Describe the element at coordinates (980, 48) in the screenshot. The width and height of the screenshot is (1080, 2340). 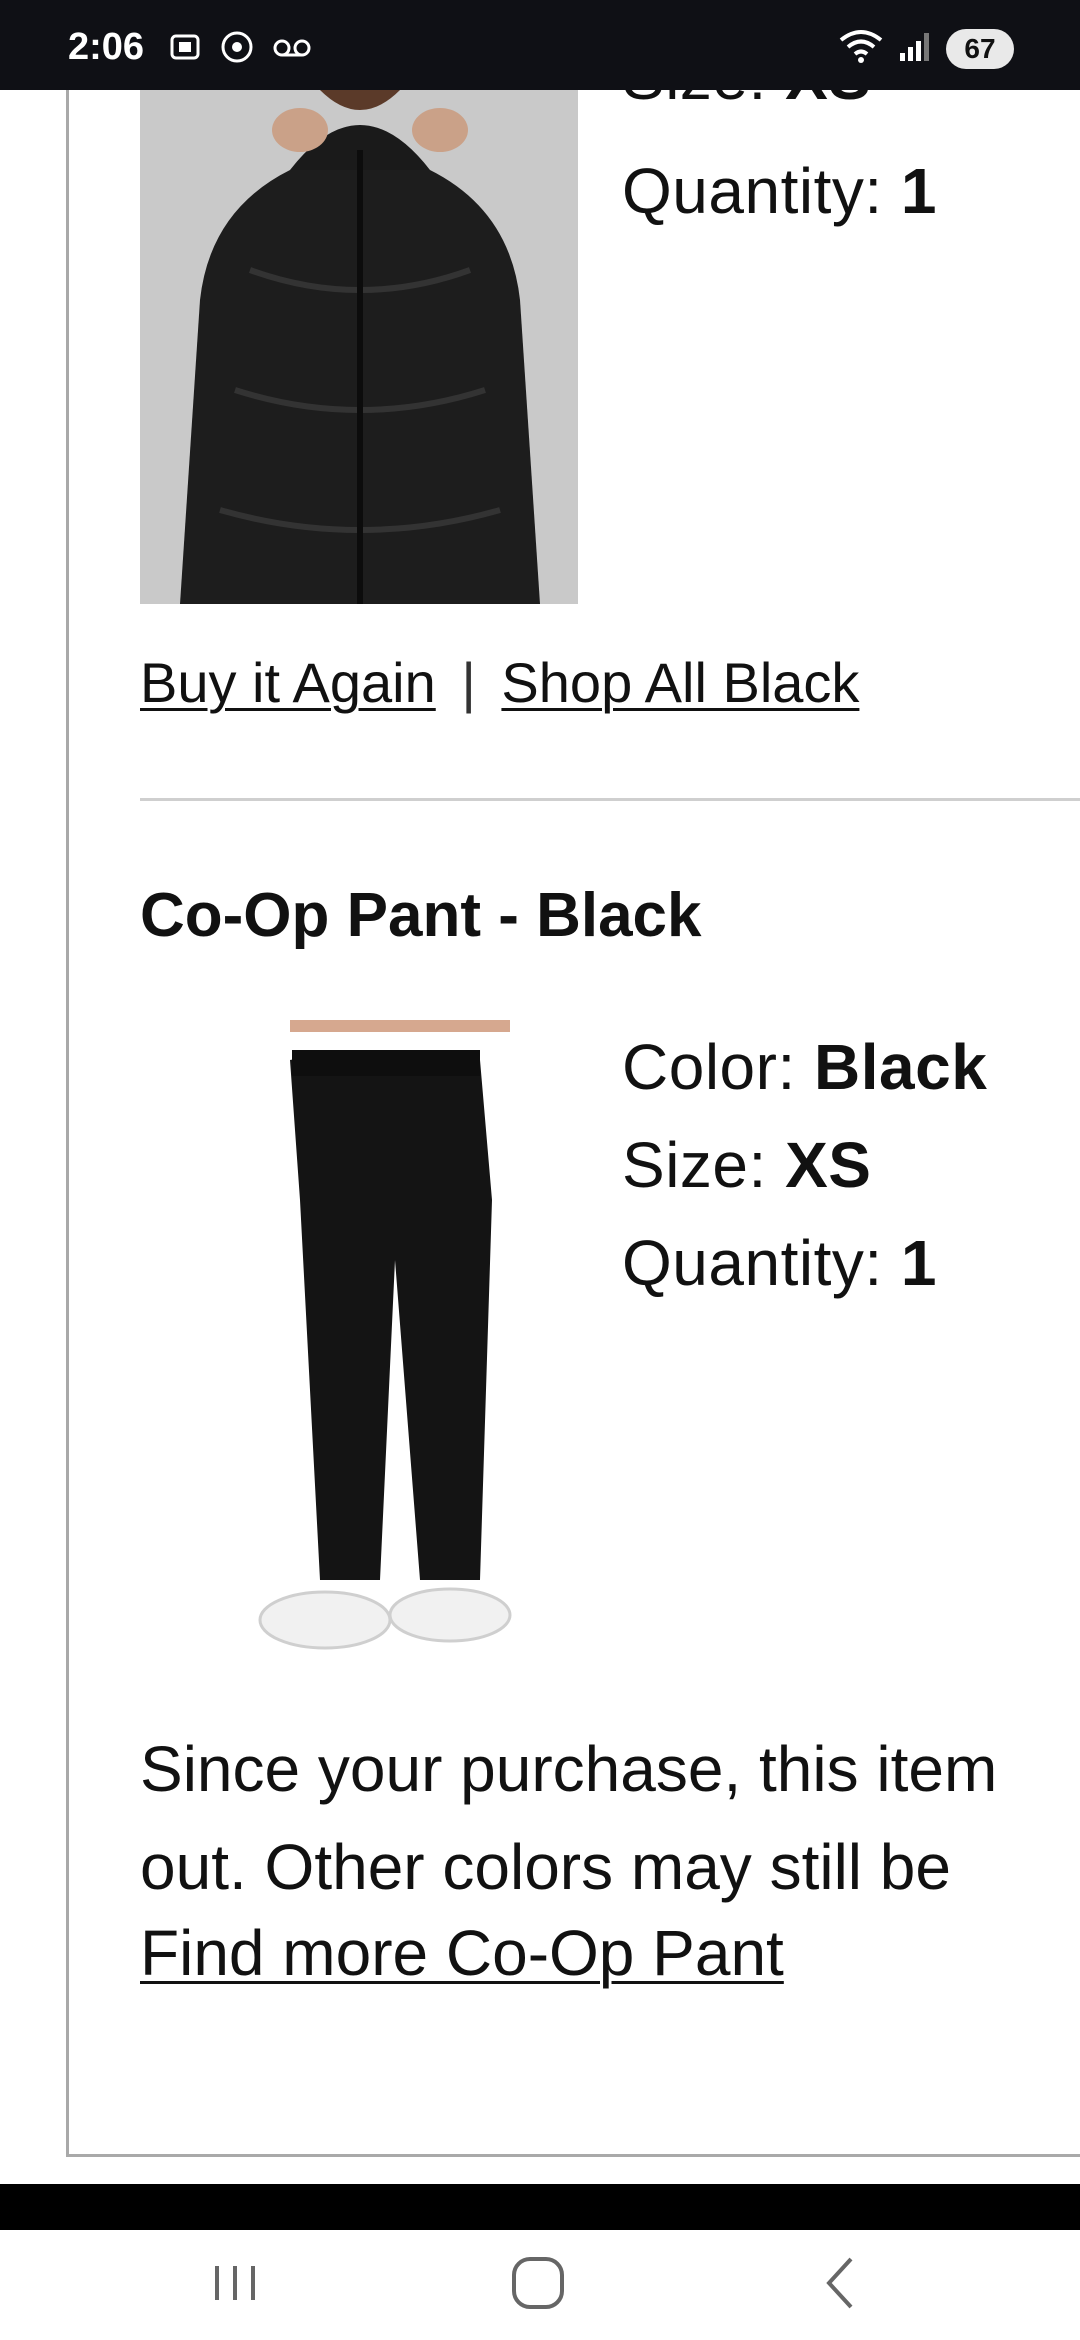
I see `battery-indicator: 67` at that location.